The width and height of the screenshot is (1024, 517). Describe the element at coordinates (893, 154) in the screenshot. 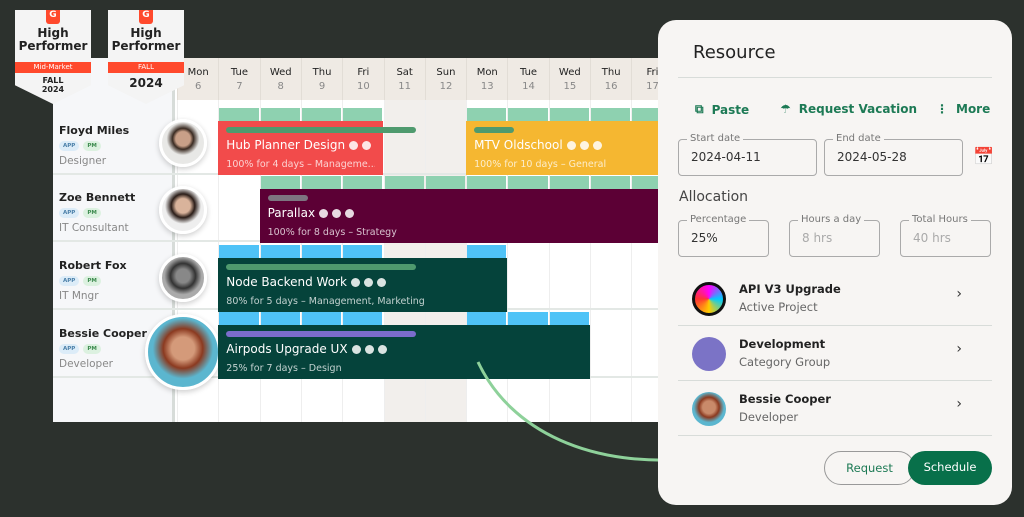

I see `end-date-field: End date 2024-05-28` at that location.